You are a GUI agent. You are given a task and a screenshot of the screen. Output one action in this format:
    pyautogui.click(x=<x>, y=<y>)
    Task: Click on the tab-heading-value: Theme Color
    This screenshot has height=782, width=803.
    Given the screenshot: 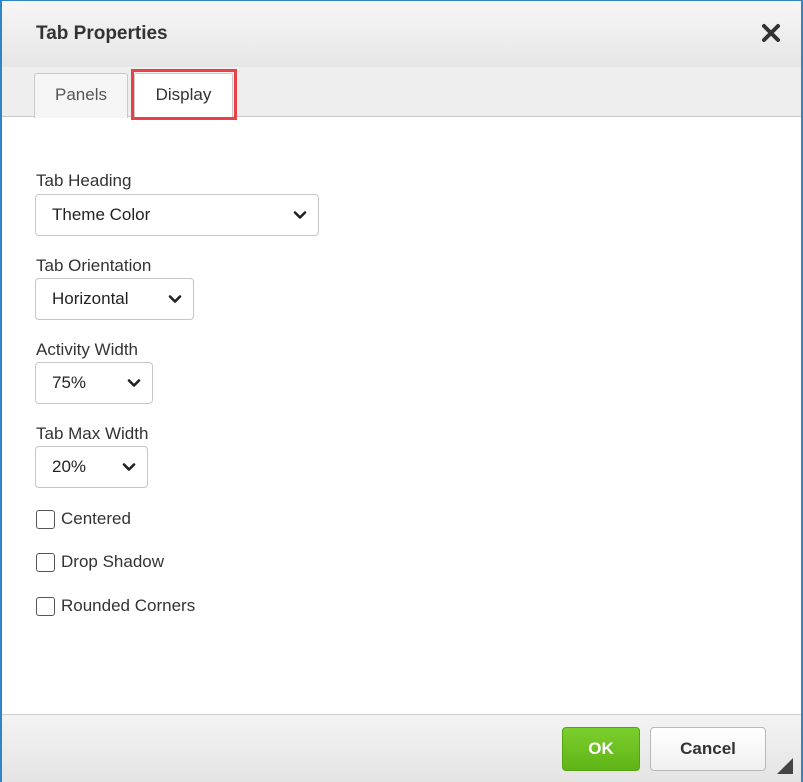 What is the action you would take?
    pyautogui.click(x=101, y=214)
    